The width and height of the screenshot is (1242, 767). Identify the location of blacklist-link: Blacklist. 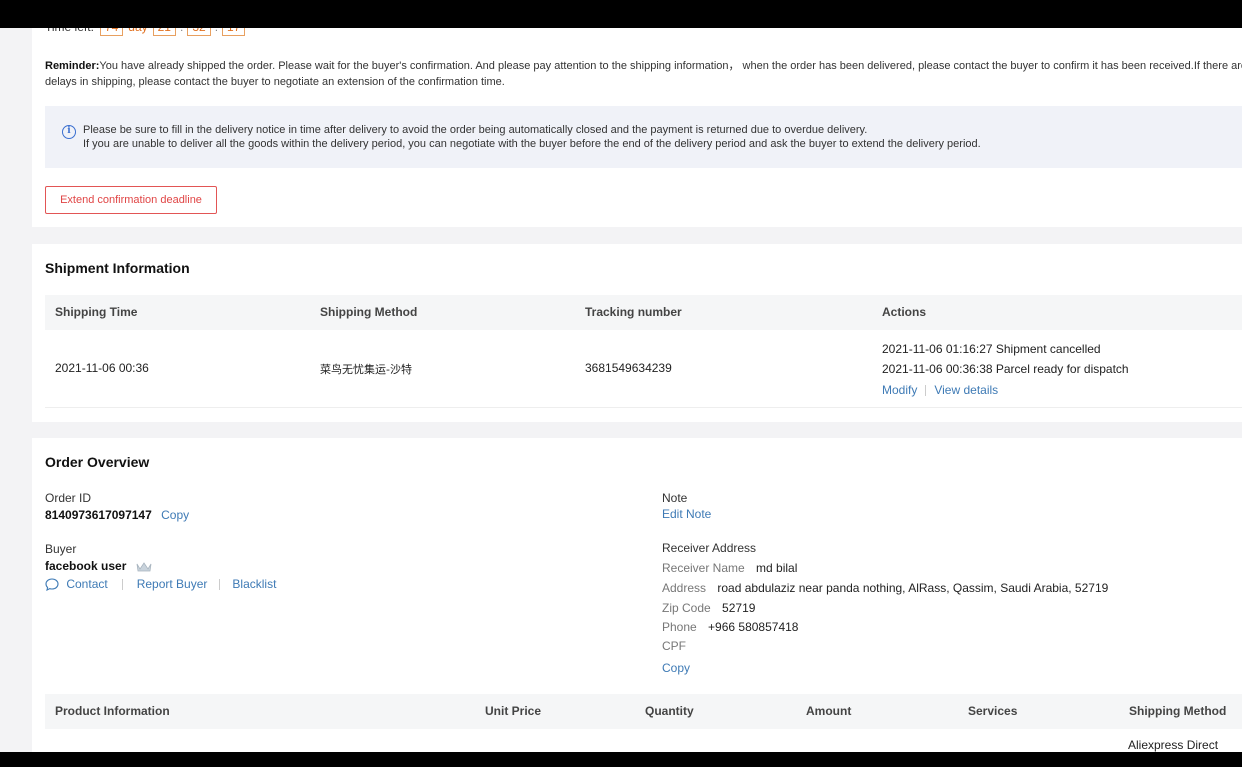
(254, 584).